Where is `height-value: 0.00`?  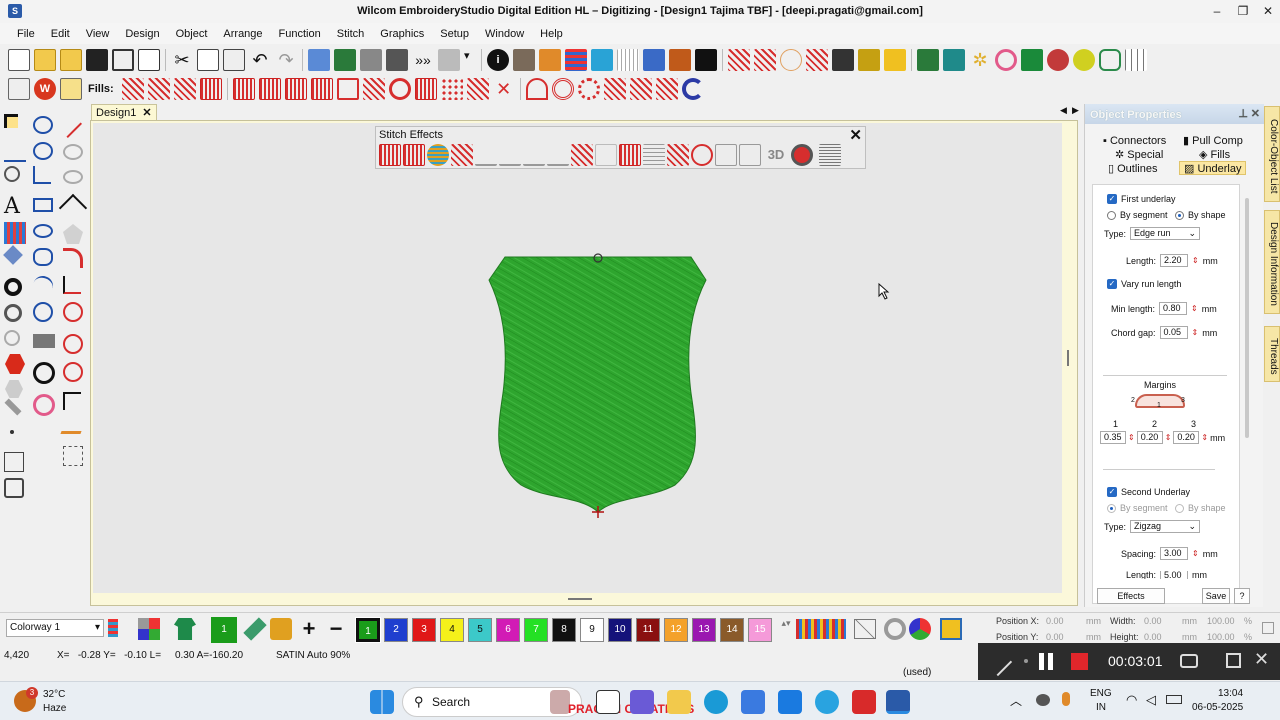
height-value: 0.00 is located at coordinates (1153, 637).